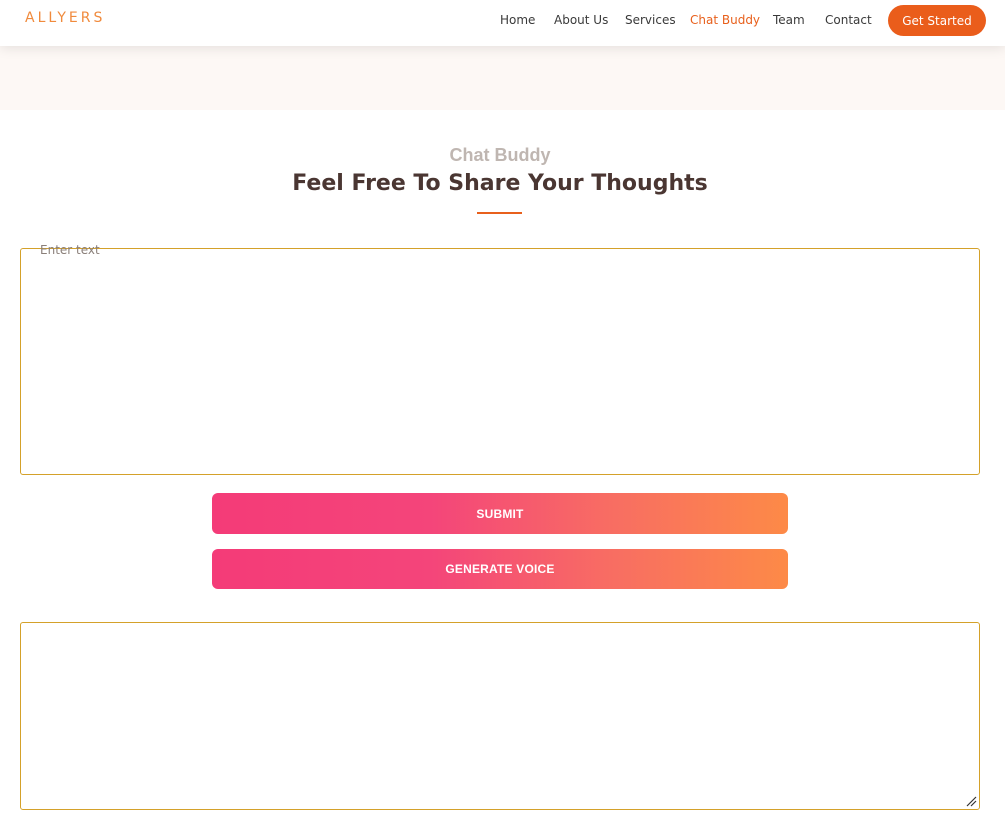  I want to click on nav-item-team: Team, so click(789, 20).